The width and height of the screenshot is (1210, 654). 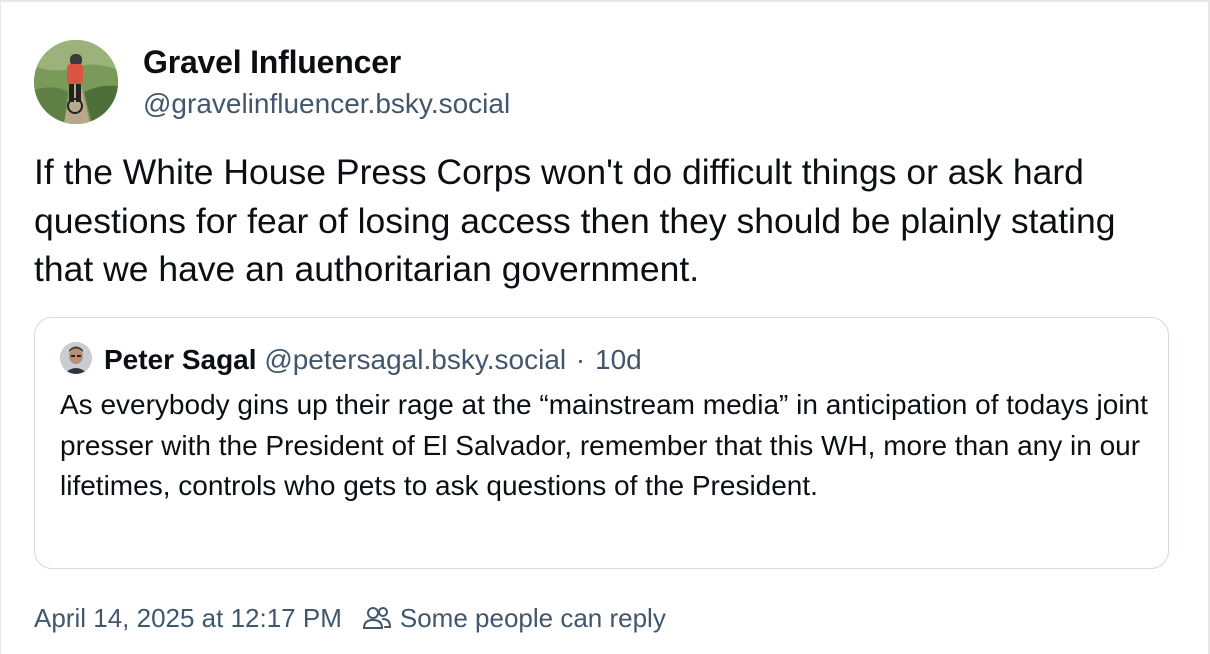 I want to click on author-avatar, so click(x=76, y=82).